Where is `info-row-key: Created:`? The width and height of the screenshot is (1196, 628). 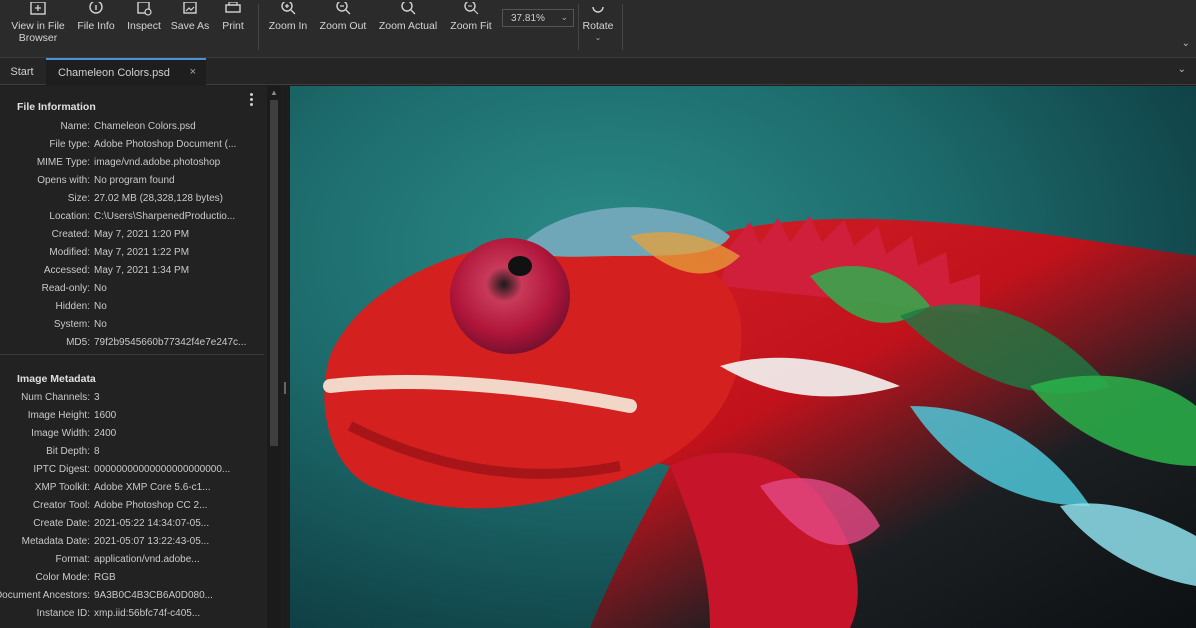 info-row-key: Created: is located at coordinates (70, 234).